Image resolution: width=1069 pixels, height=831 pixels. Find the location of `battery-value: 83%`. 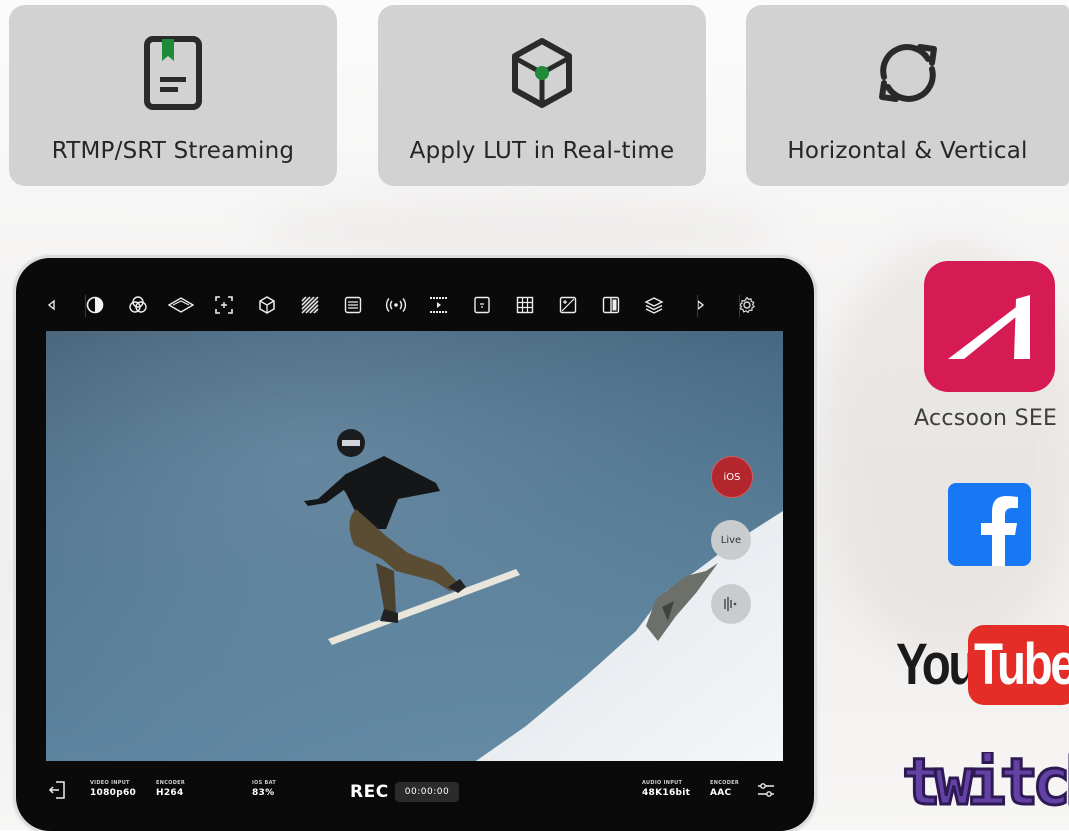

battery-value: 83% is located at coordinates (263, 793).